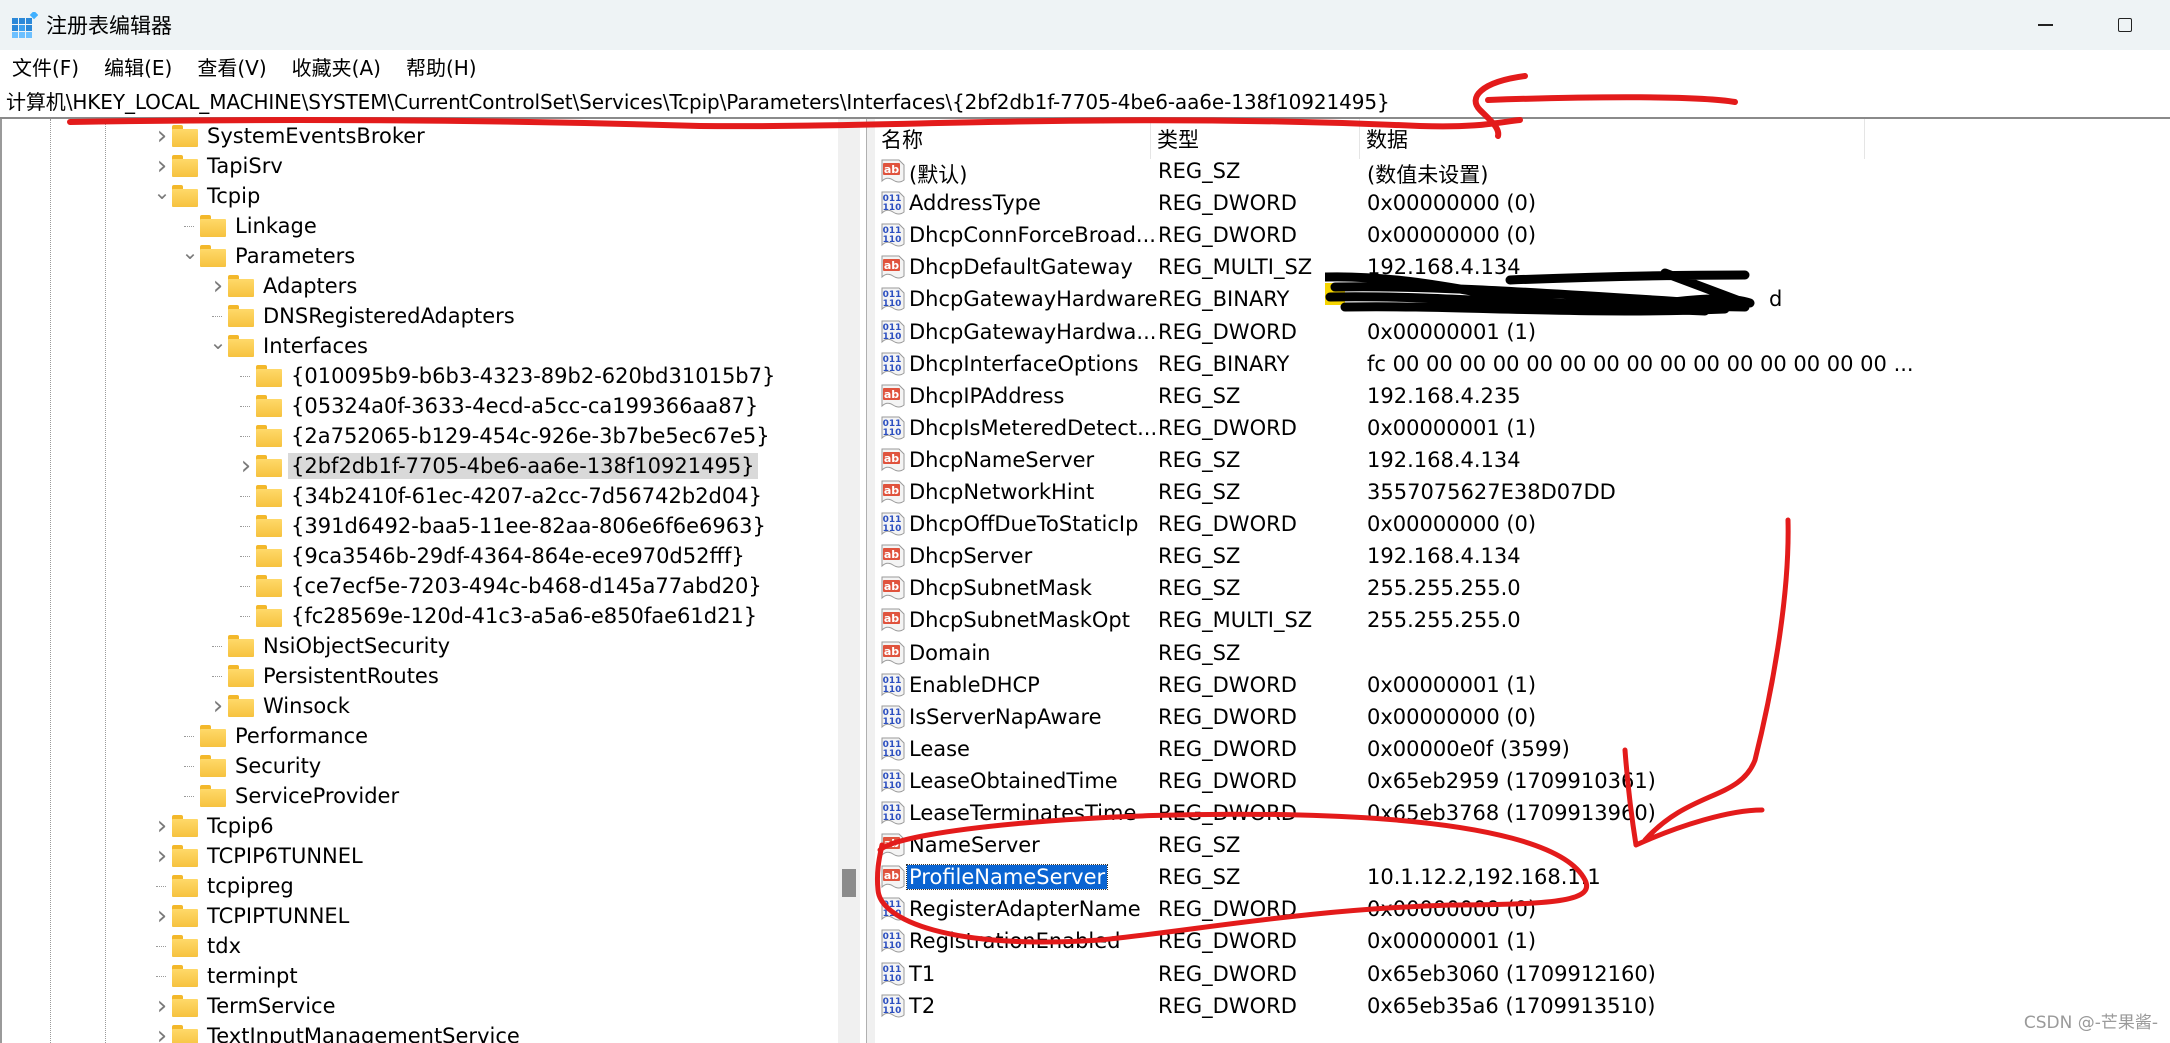 Image resolution: width=2170 pixels, height=1043 pixels. Describe the element at coordinates (269, 255) in the screenshot. I see `tree-item: ⌄ Parameters` at that location.